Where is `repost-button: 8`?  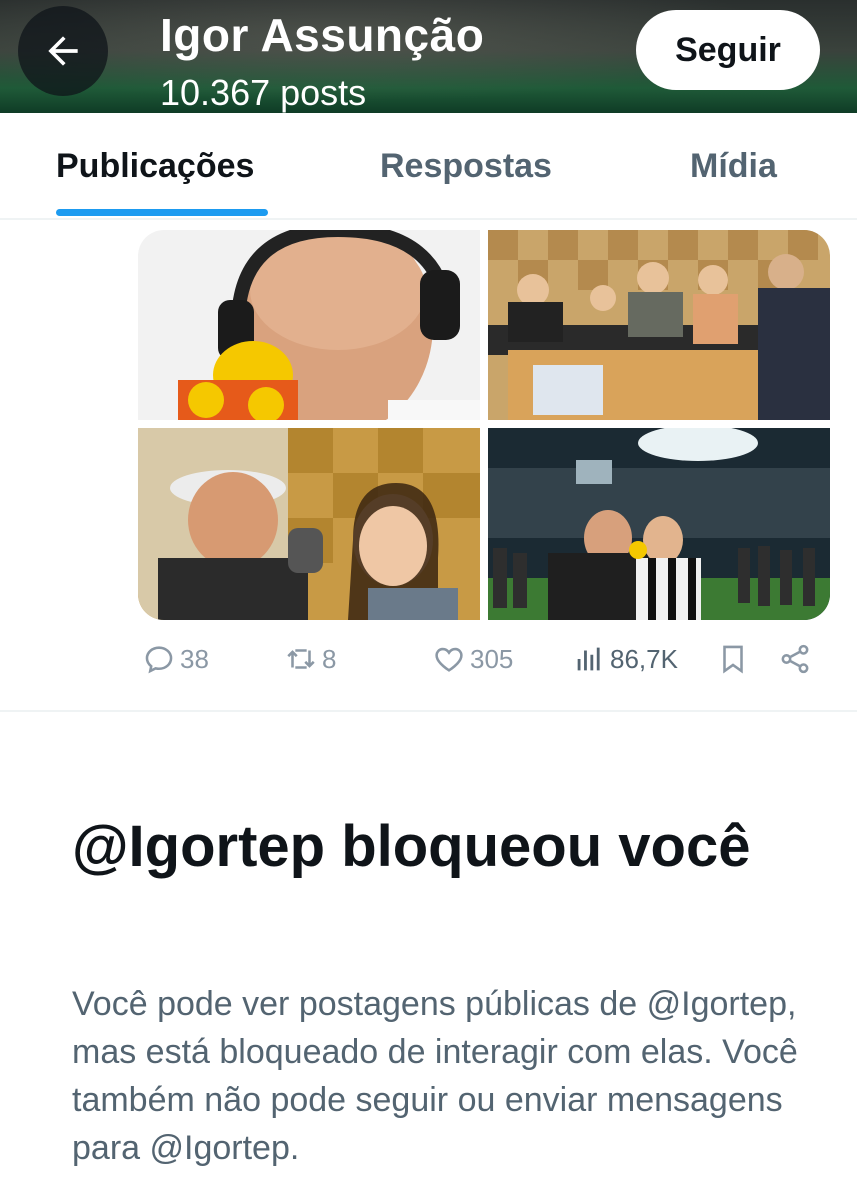
repost-button: 8 is located at coordinates (310, 659).